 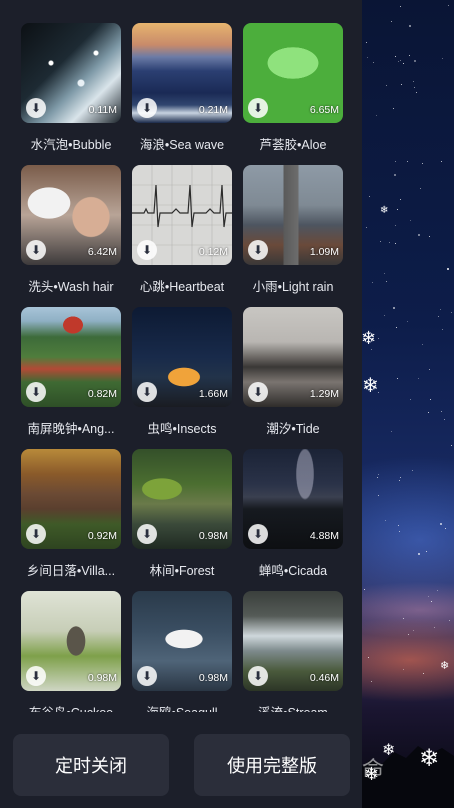 What do you see at coordinates (182, 73) in the screenshot?
I see `thumbnail: ⬇ 0.21M` at bounding box center [182, 73].